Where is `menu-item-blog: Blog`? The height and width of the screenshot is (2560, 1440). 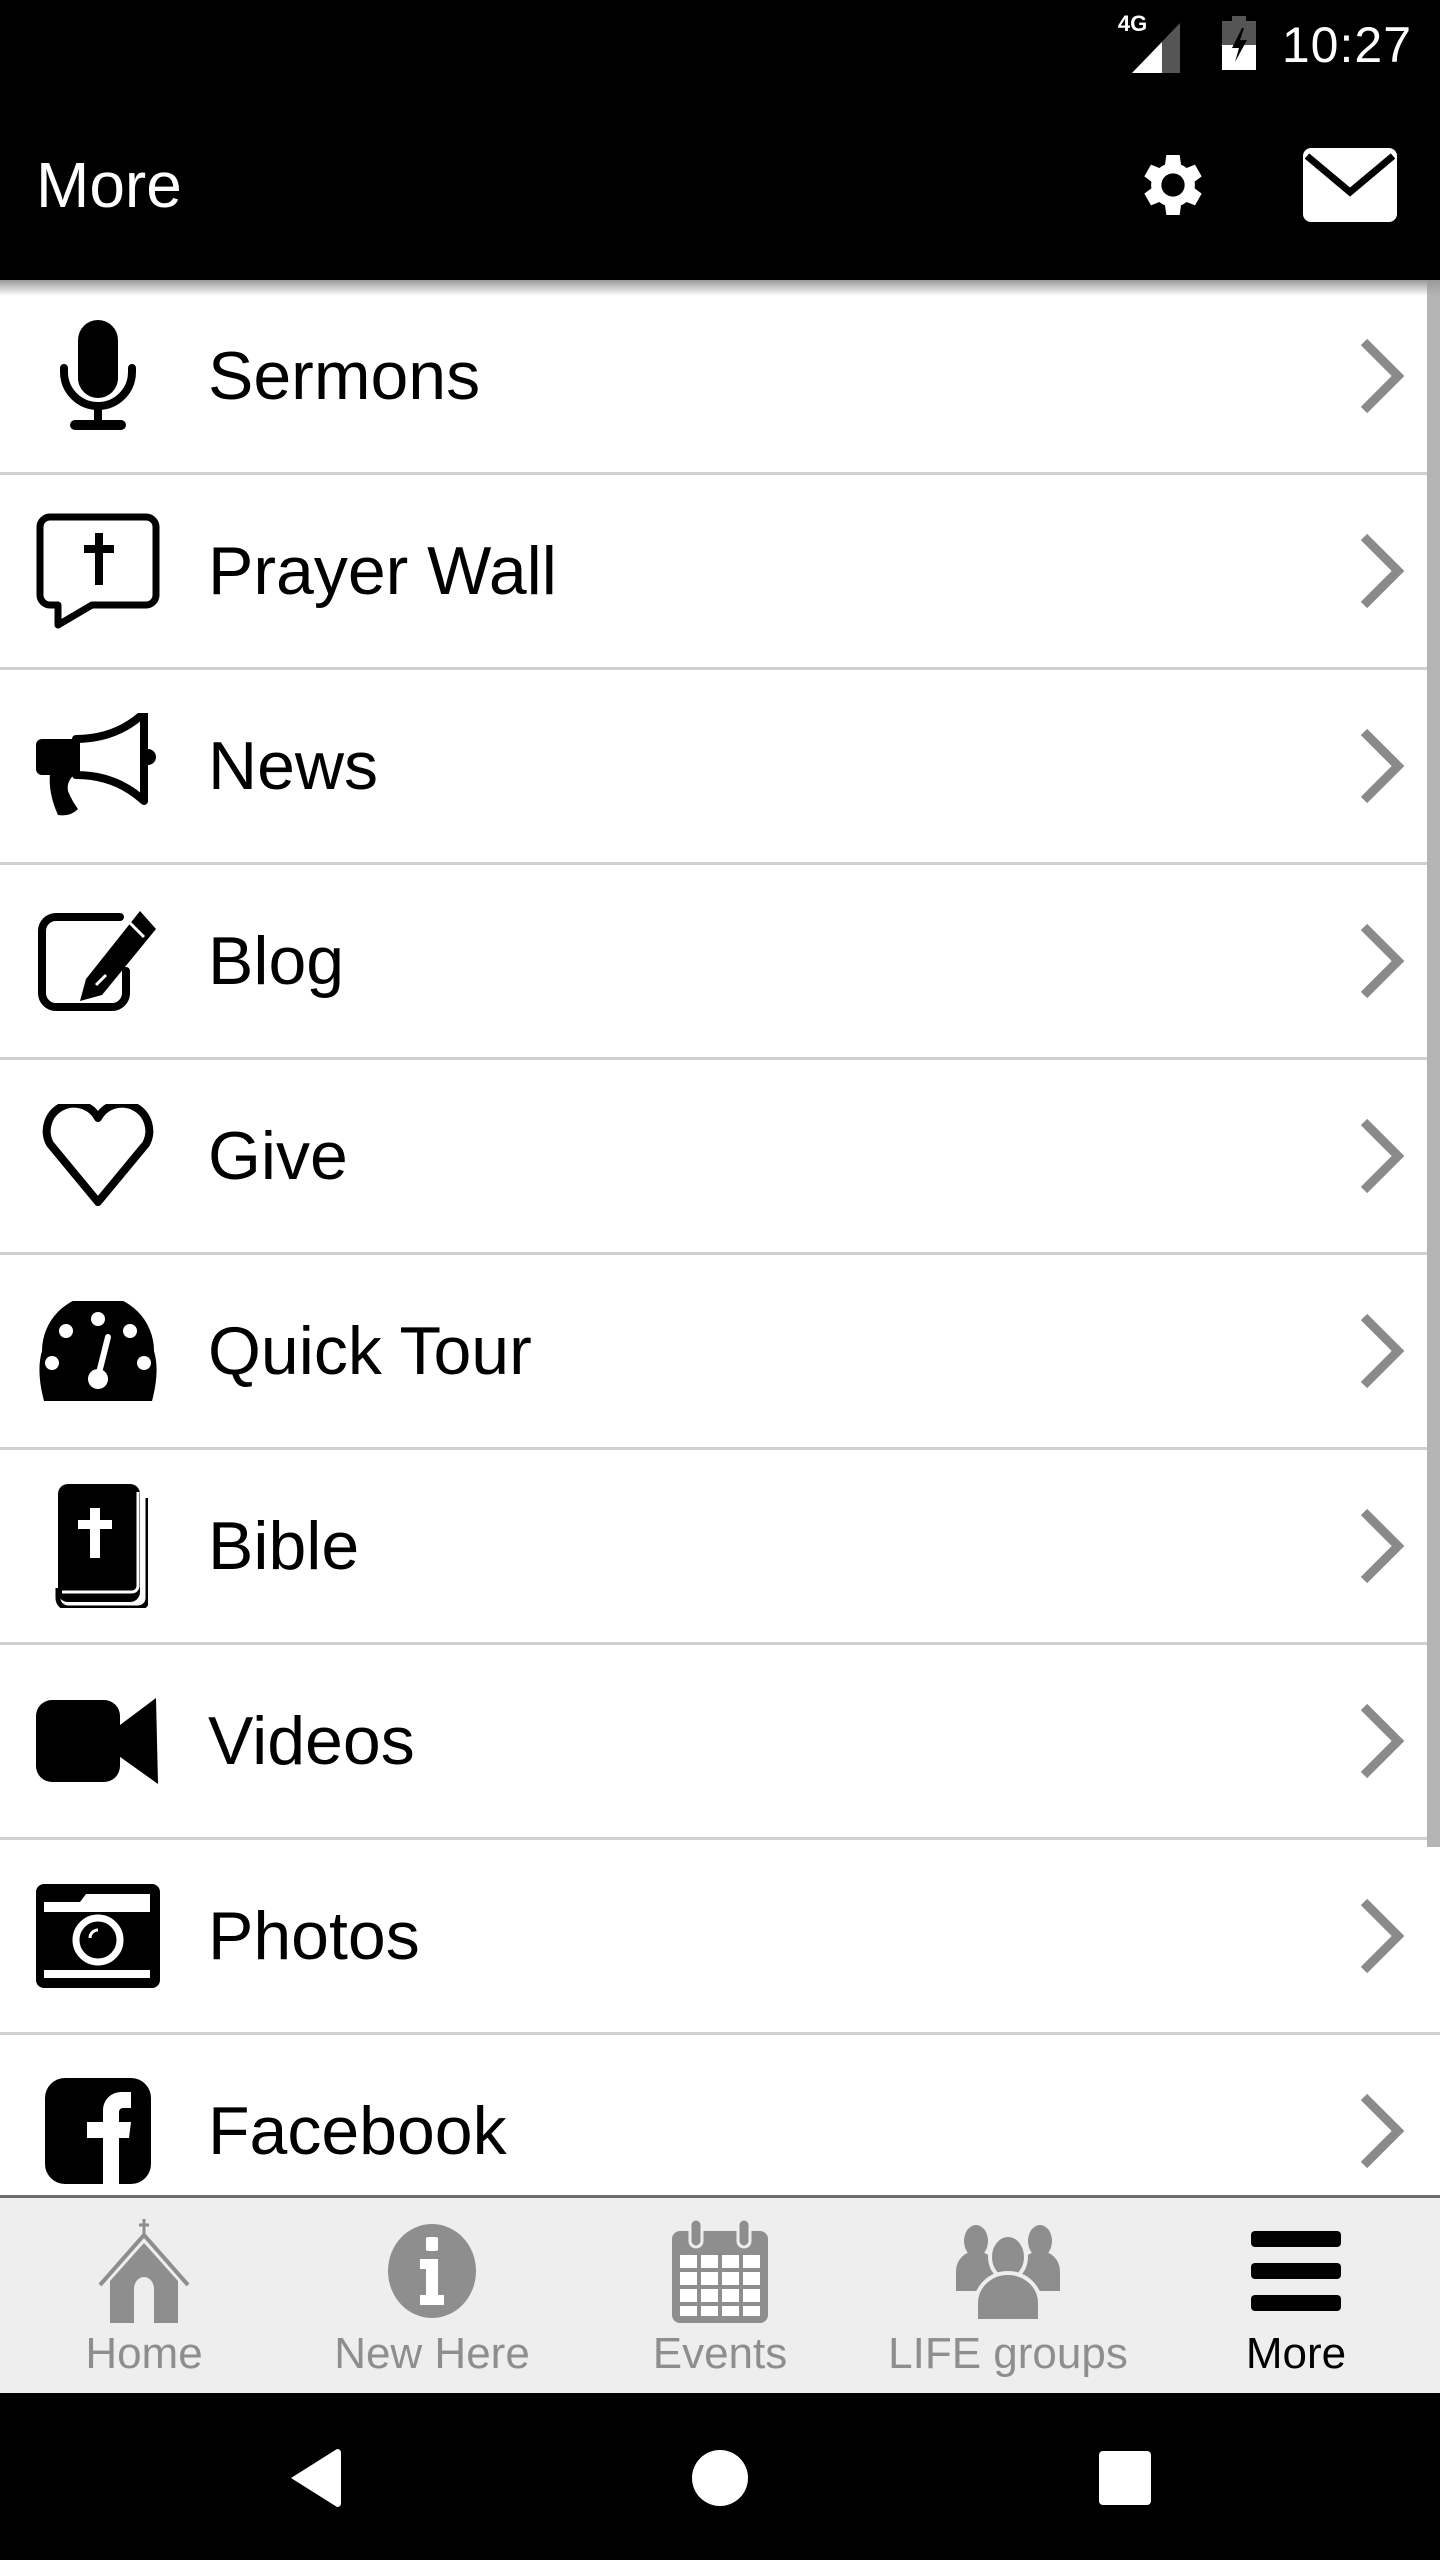 menu-item-blog: Blog is located at coordinates (720, 962).